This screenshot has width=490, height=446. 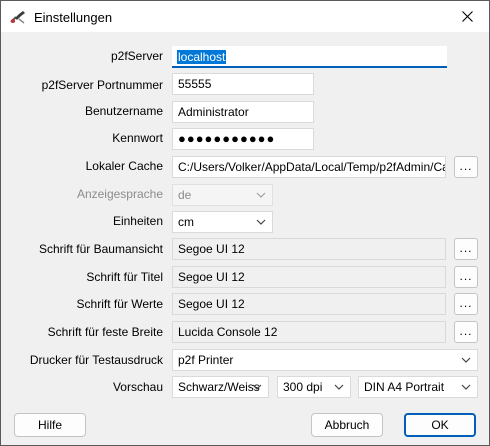 What do you see at coordinates (222, 222) in the screenshot?
I see `units-select: cm` at bounding box center [222, 222].